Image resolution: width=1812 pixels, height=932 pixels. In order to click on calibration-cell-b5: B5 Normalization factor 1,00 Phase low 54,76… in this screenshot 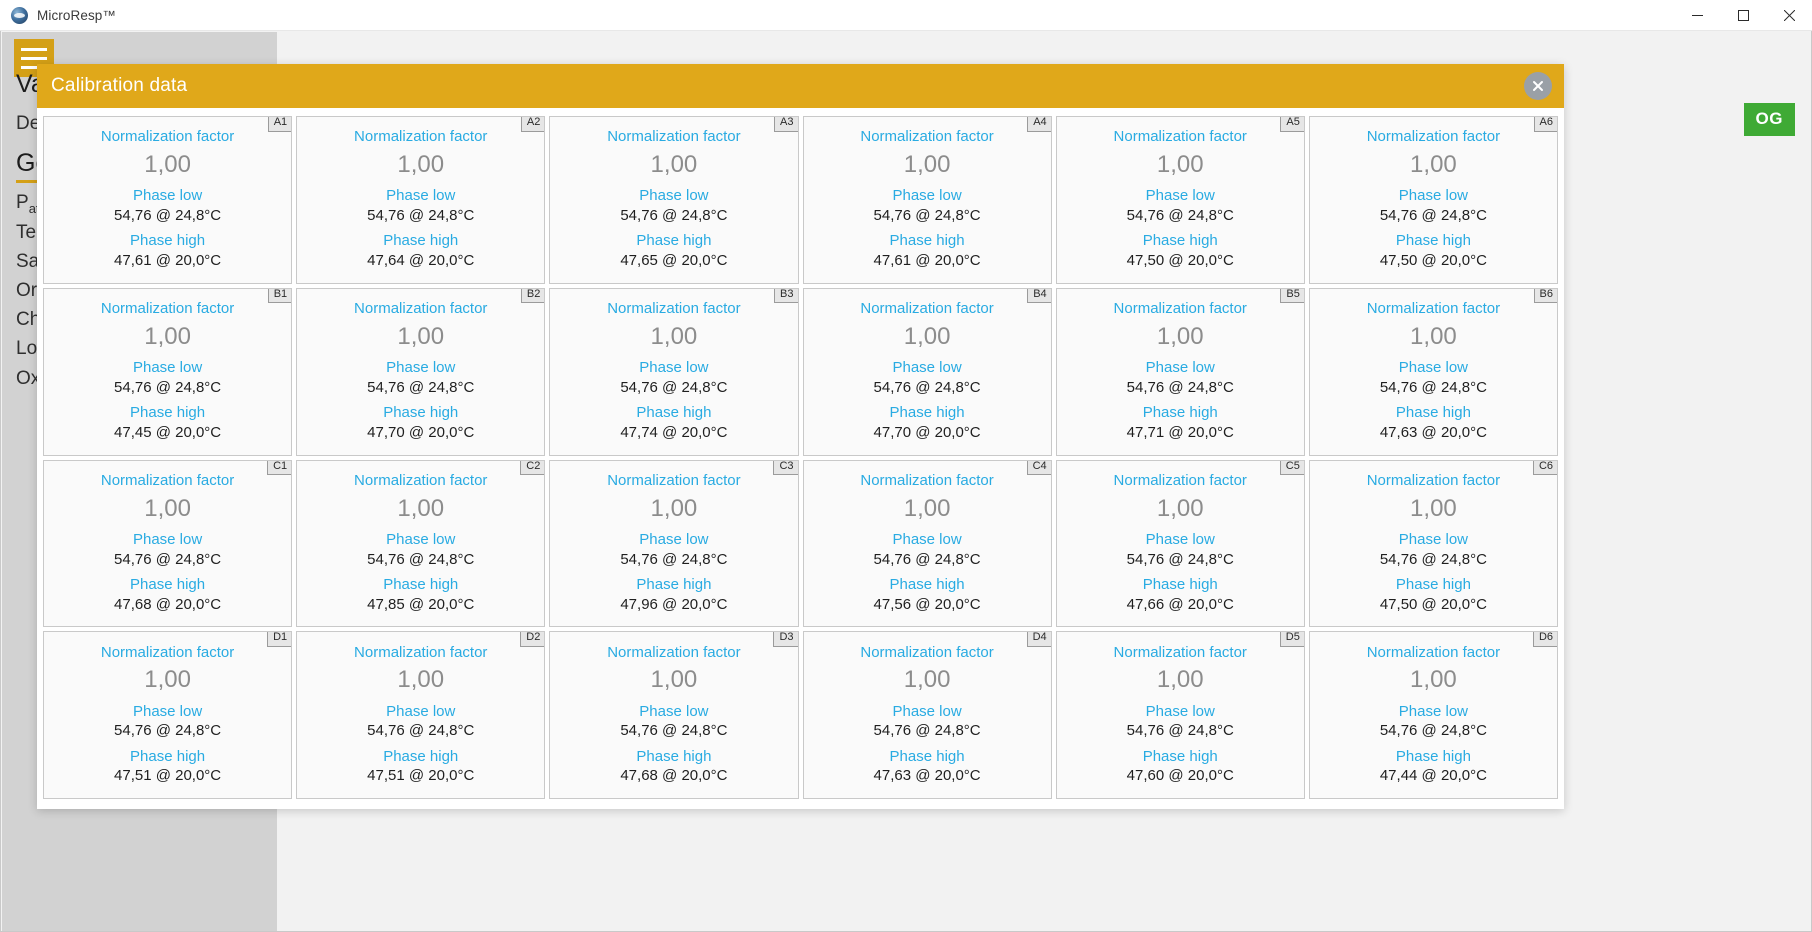, I will do `click(1180, 371)`.